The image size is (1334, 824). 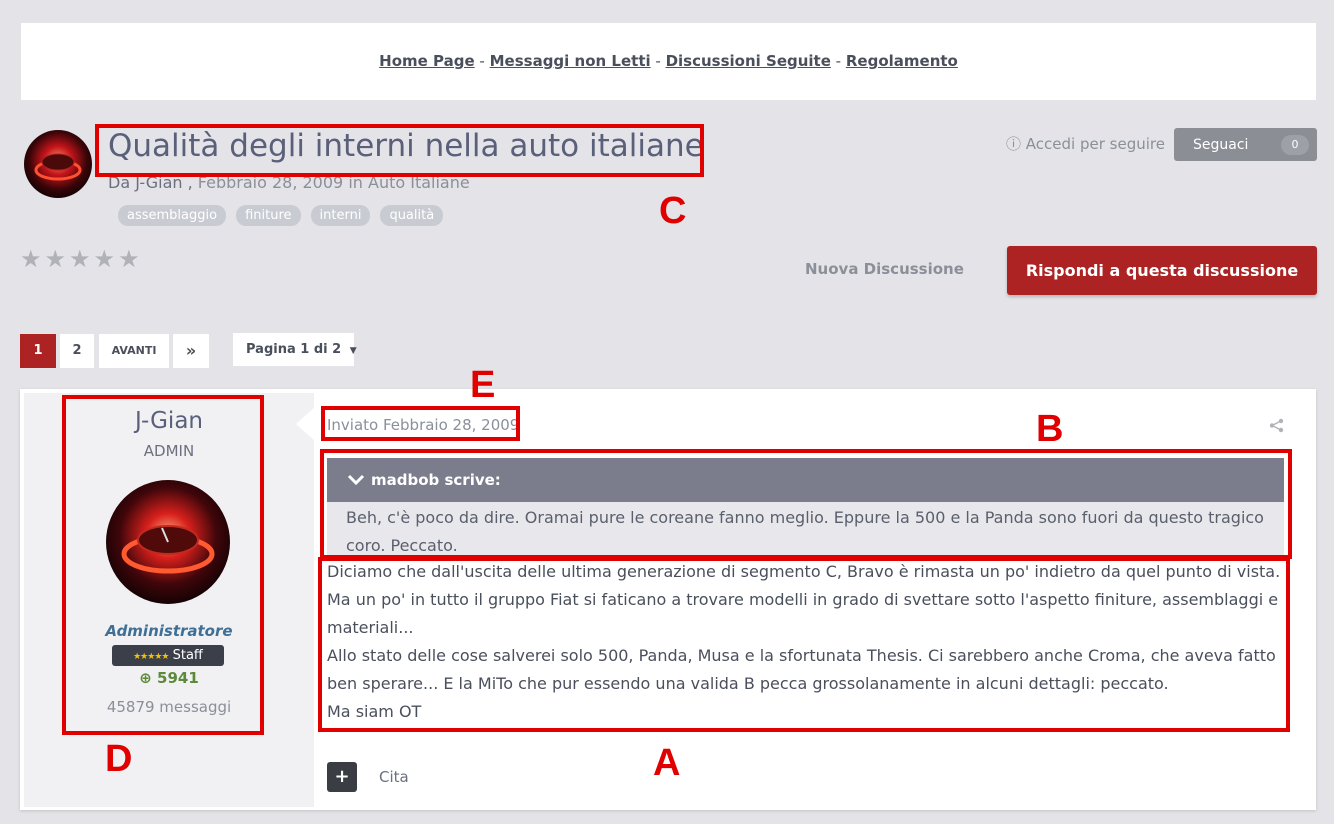 What do you see at coordinates (342, 777) in the screenshot?
I see `multiquote-plus-button: +` at bounding box center [342, 777].